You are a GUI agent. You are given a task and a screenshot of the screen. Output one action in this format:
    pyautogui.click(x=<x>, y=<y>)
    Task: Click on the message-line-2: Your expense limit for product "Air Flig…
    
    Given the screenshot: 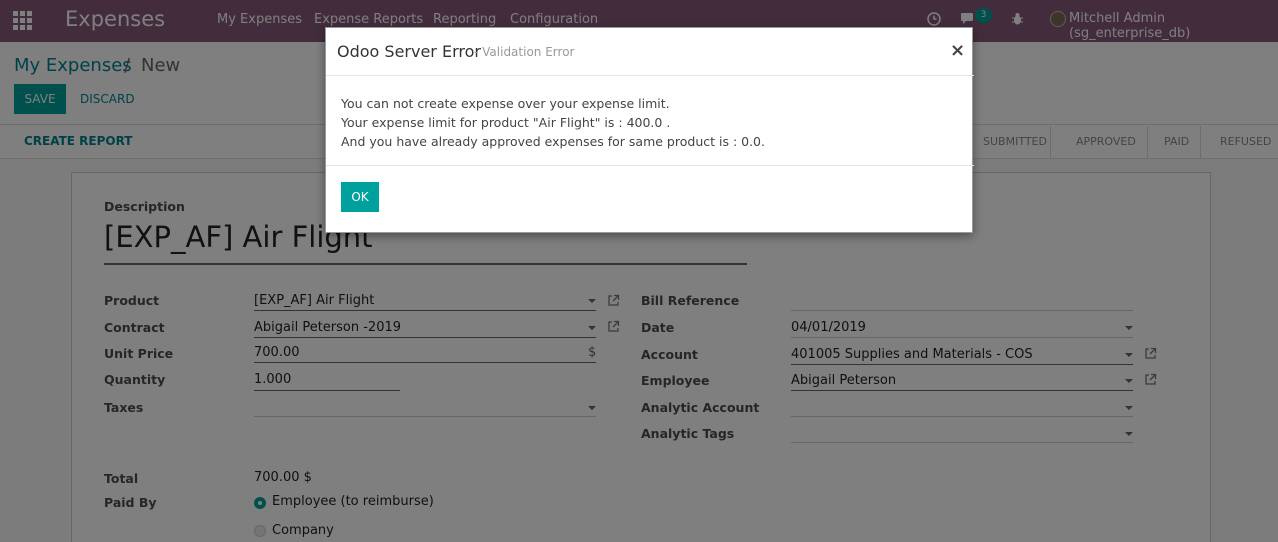 What is the action you would take?
    pyautogui.click(x=506, y=122)
    